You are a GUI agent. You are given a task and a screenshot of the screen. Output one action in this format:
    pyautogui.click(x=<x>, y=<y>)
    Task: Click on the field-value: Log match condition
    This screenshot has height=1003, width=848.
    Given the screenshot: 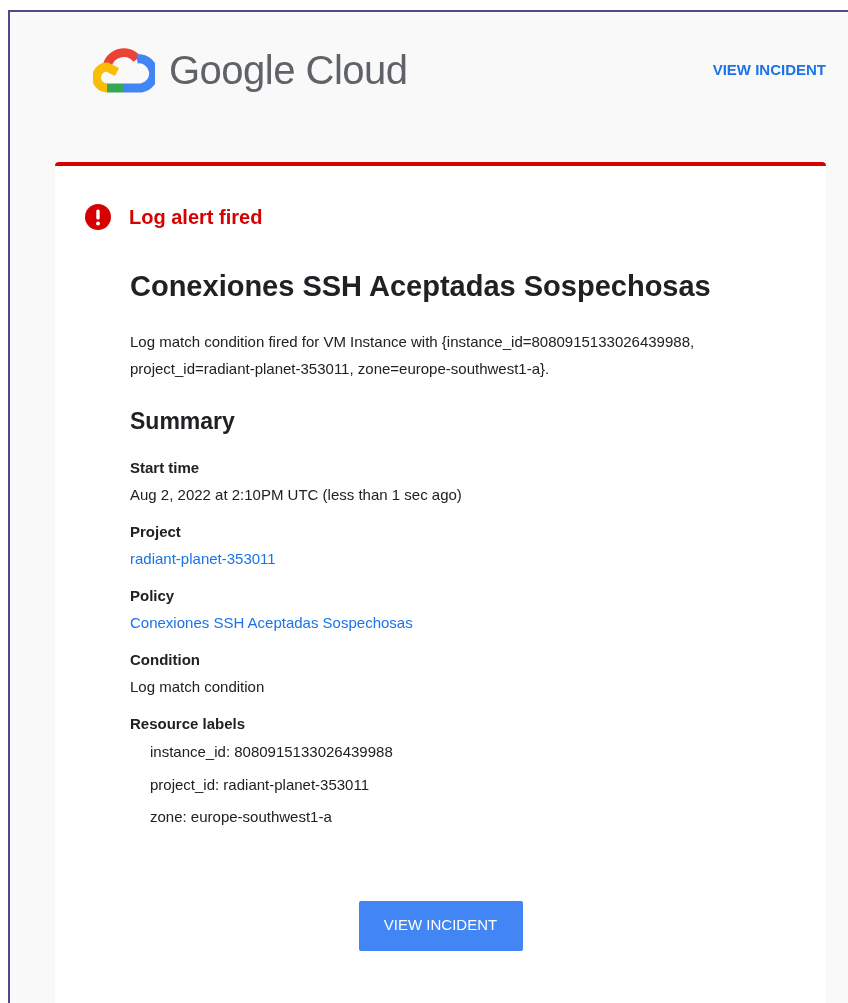 What is the action you would take?
    pyautogui.click(x=198, y=687)
    